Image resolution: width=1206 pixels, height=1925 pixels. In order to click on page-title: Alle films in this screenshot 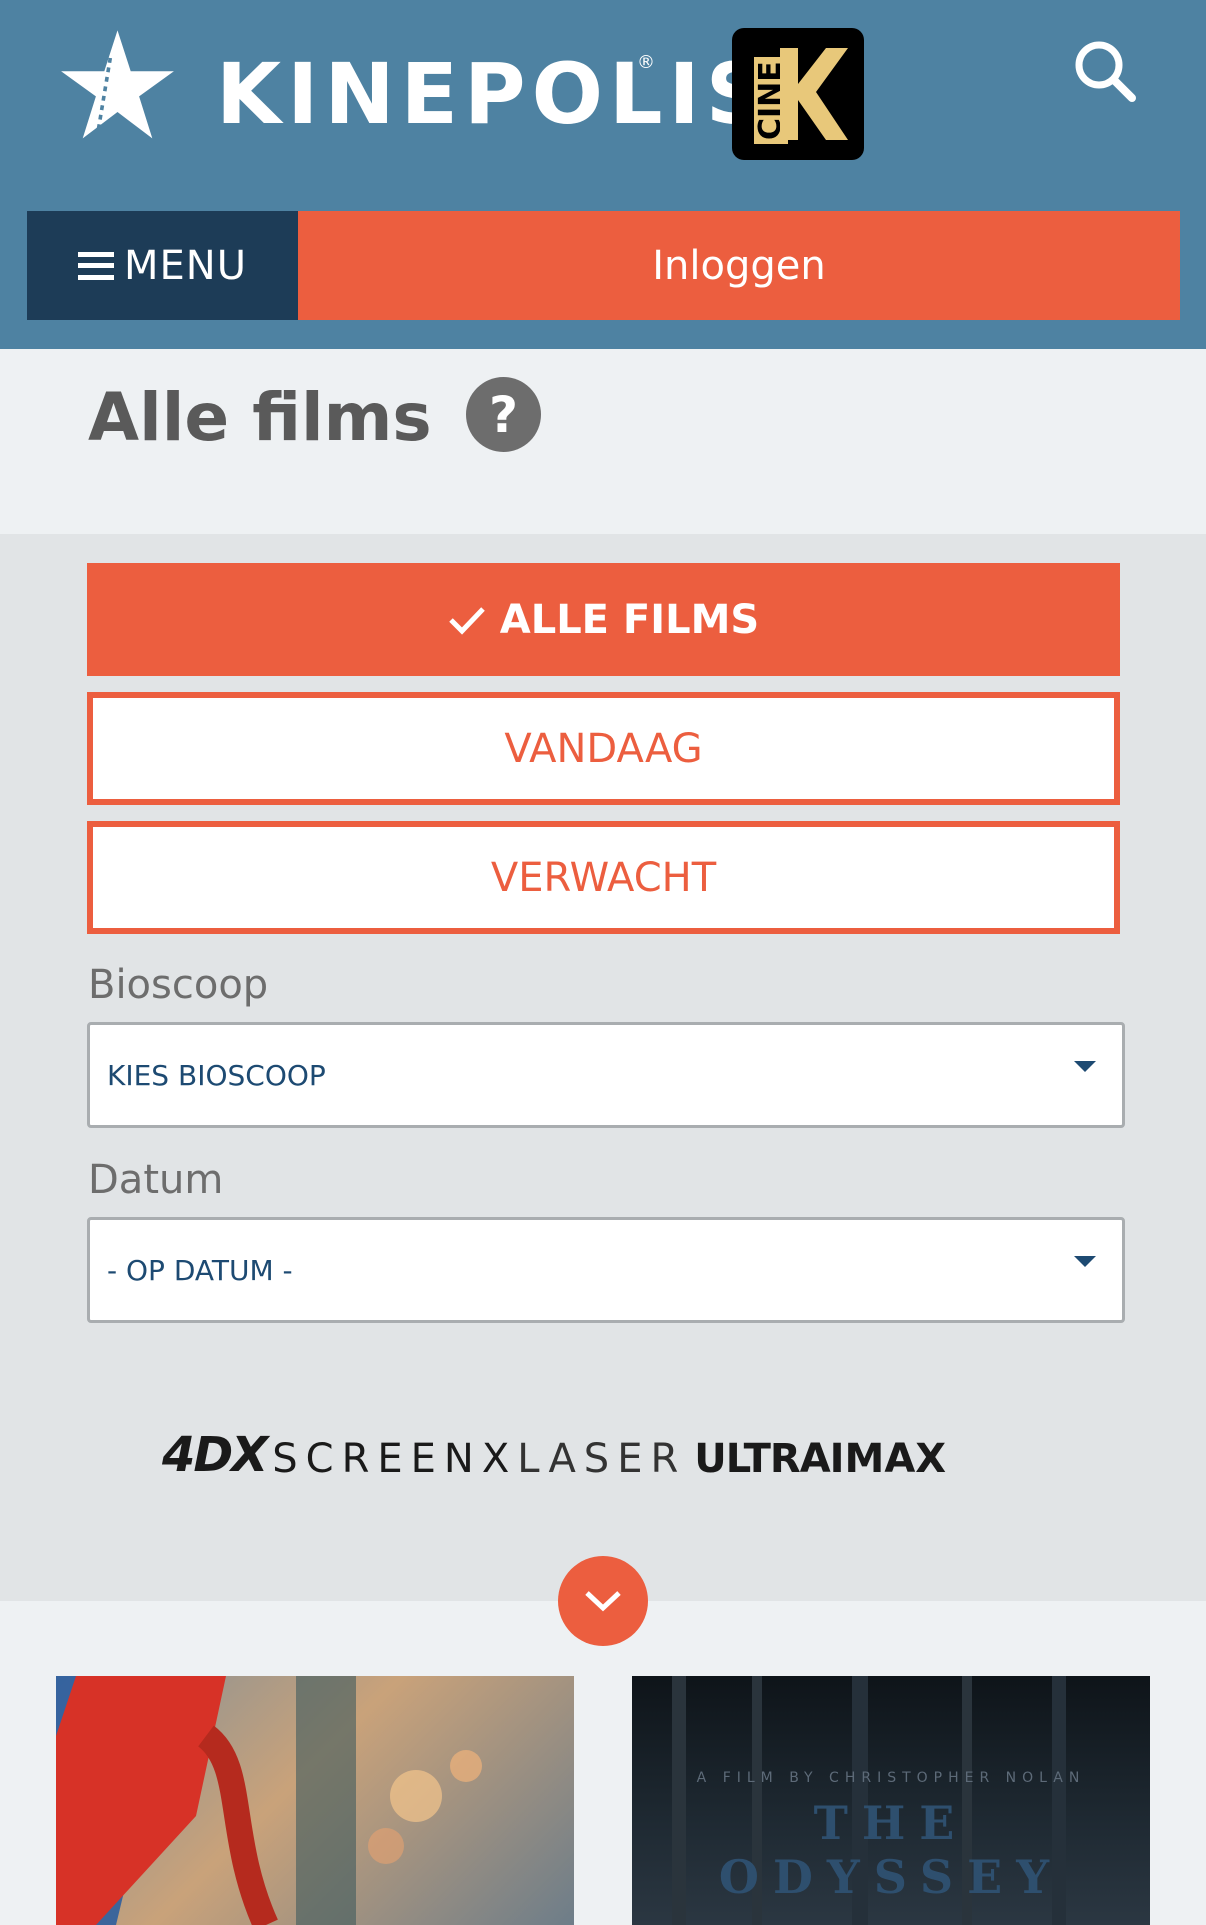, I will do `click(260, 417)`.